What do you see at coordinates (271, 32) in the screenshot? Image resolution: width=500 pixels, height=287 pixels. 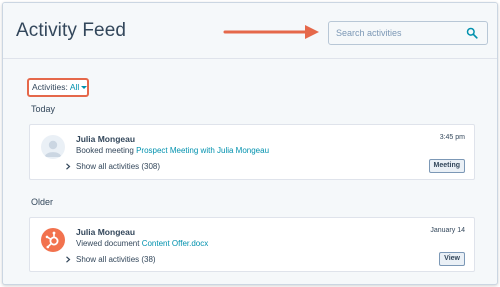 I see `arrow-right-icon` at bounding box center [271, 32].